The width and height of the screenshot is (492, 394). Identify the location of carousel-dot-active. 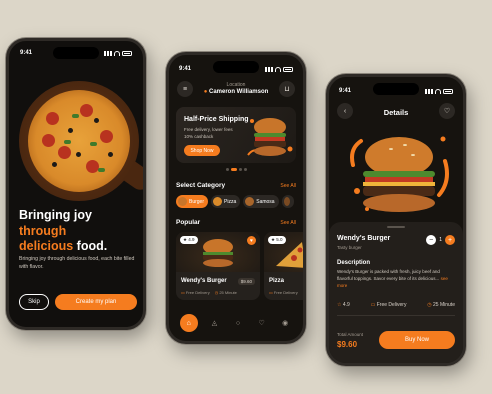
(233, 169).